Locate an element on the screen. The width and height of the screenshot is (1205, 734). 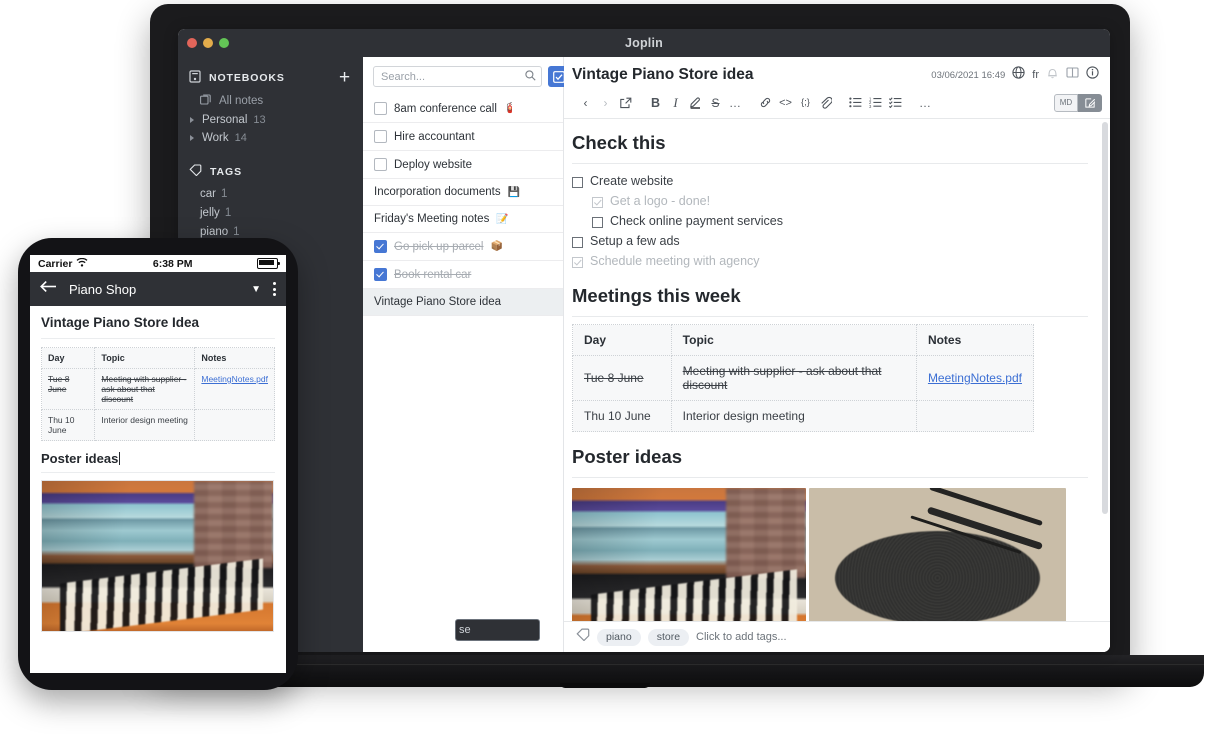
phone-piano-photo is located at coordinates (157, 556).